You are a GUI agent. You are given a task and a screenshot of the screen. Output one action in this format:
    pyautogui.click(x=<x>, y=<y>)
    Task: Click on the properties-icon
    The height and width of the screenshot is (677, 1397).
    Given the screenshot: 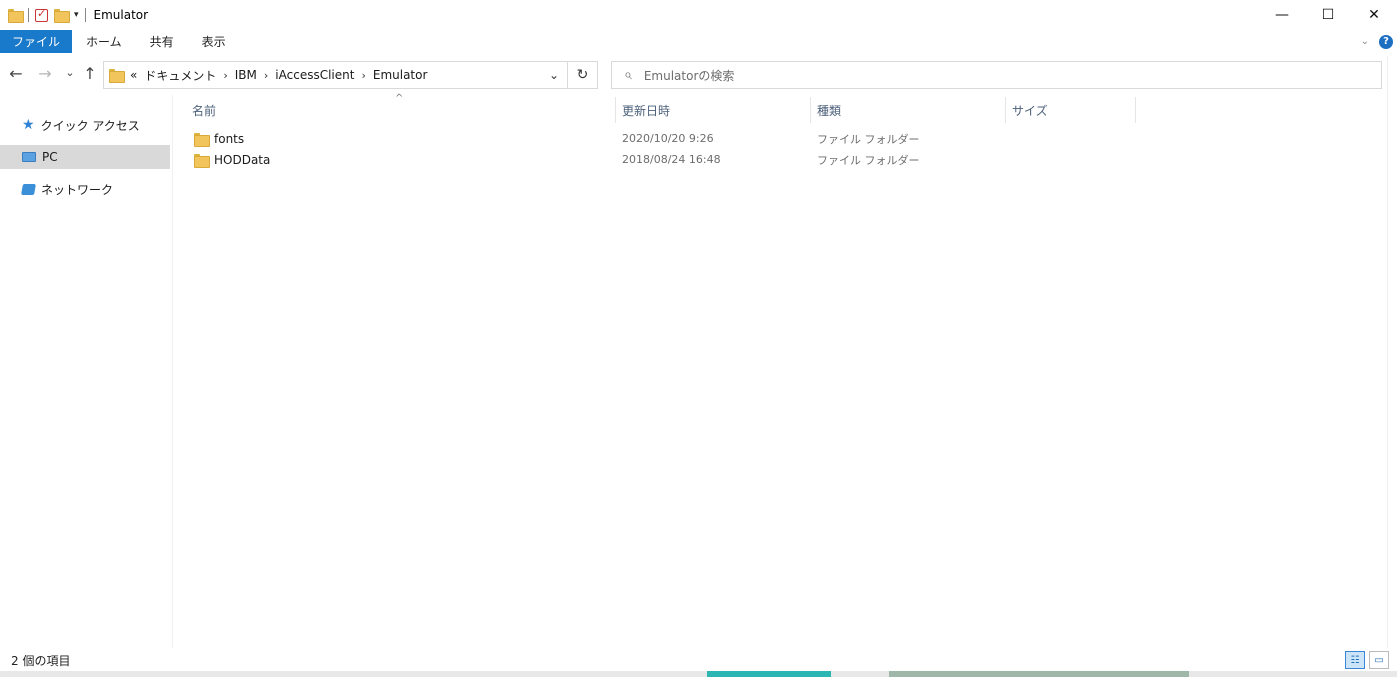 What is the action you would take?
    pyautogui.click(x=41, y=14)
    